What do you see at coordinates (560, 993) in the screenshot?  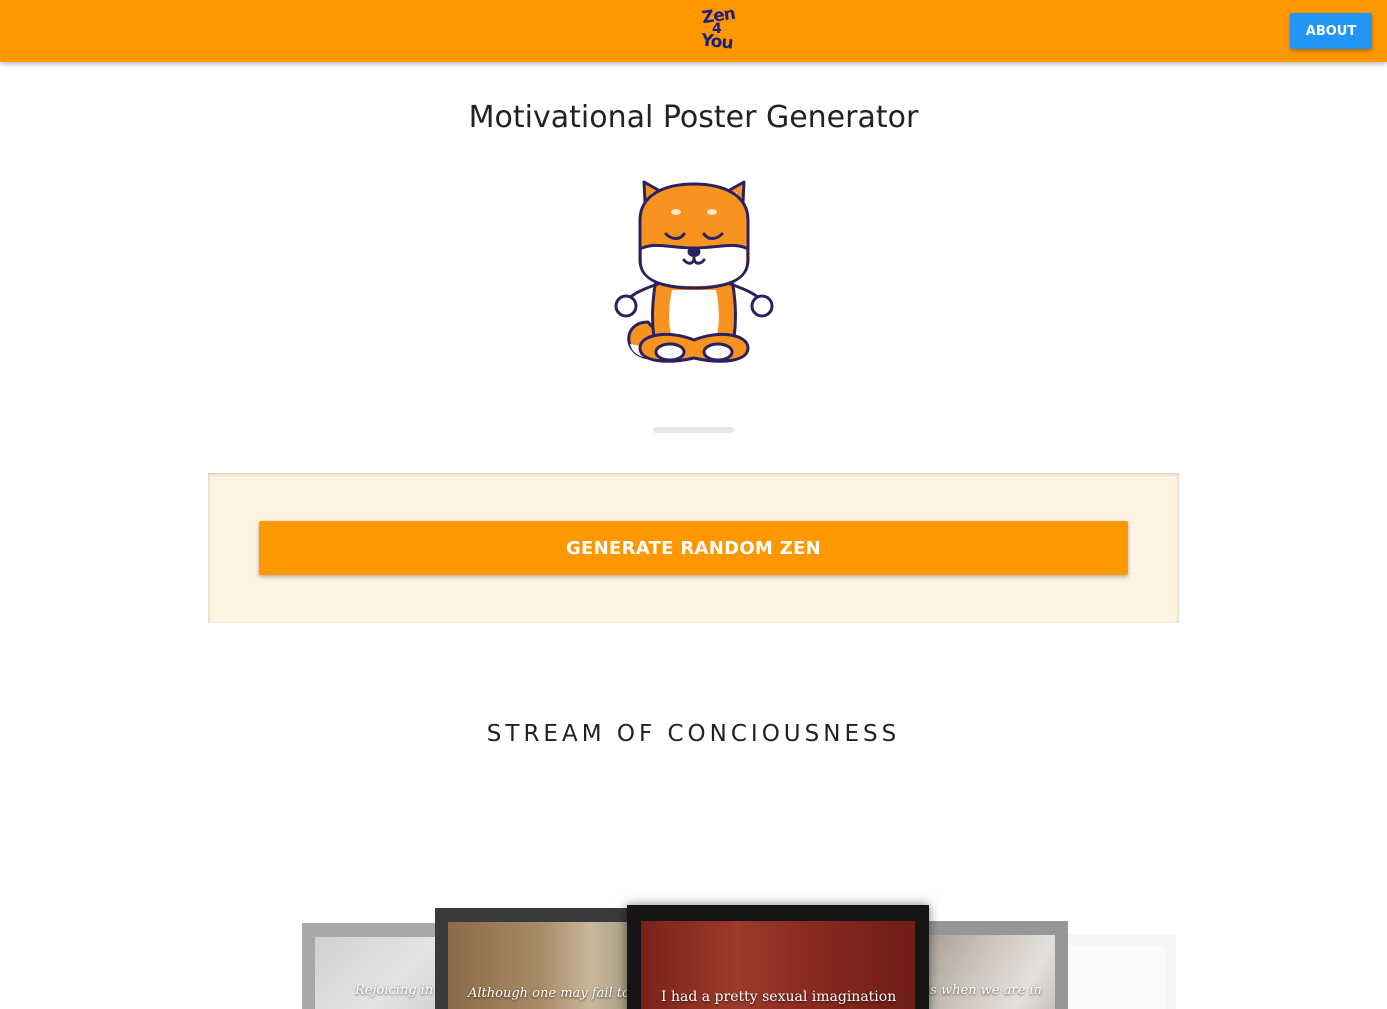 I see `poster-quote: Although one may fail to find` at bounding box center [560, 993].